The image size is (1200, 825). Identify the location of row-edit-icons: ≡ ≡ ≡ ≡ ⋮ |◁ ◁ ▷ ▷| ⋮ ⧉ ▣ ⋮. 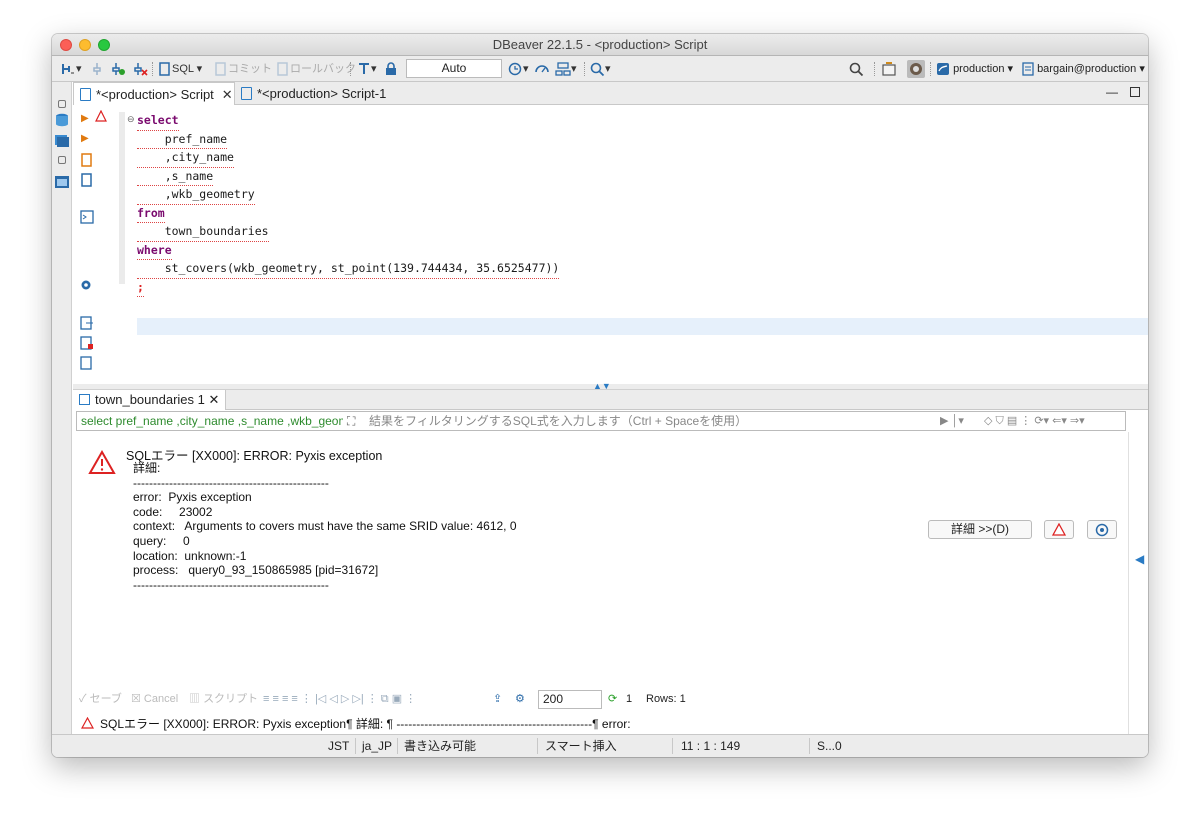
(339, 699).